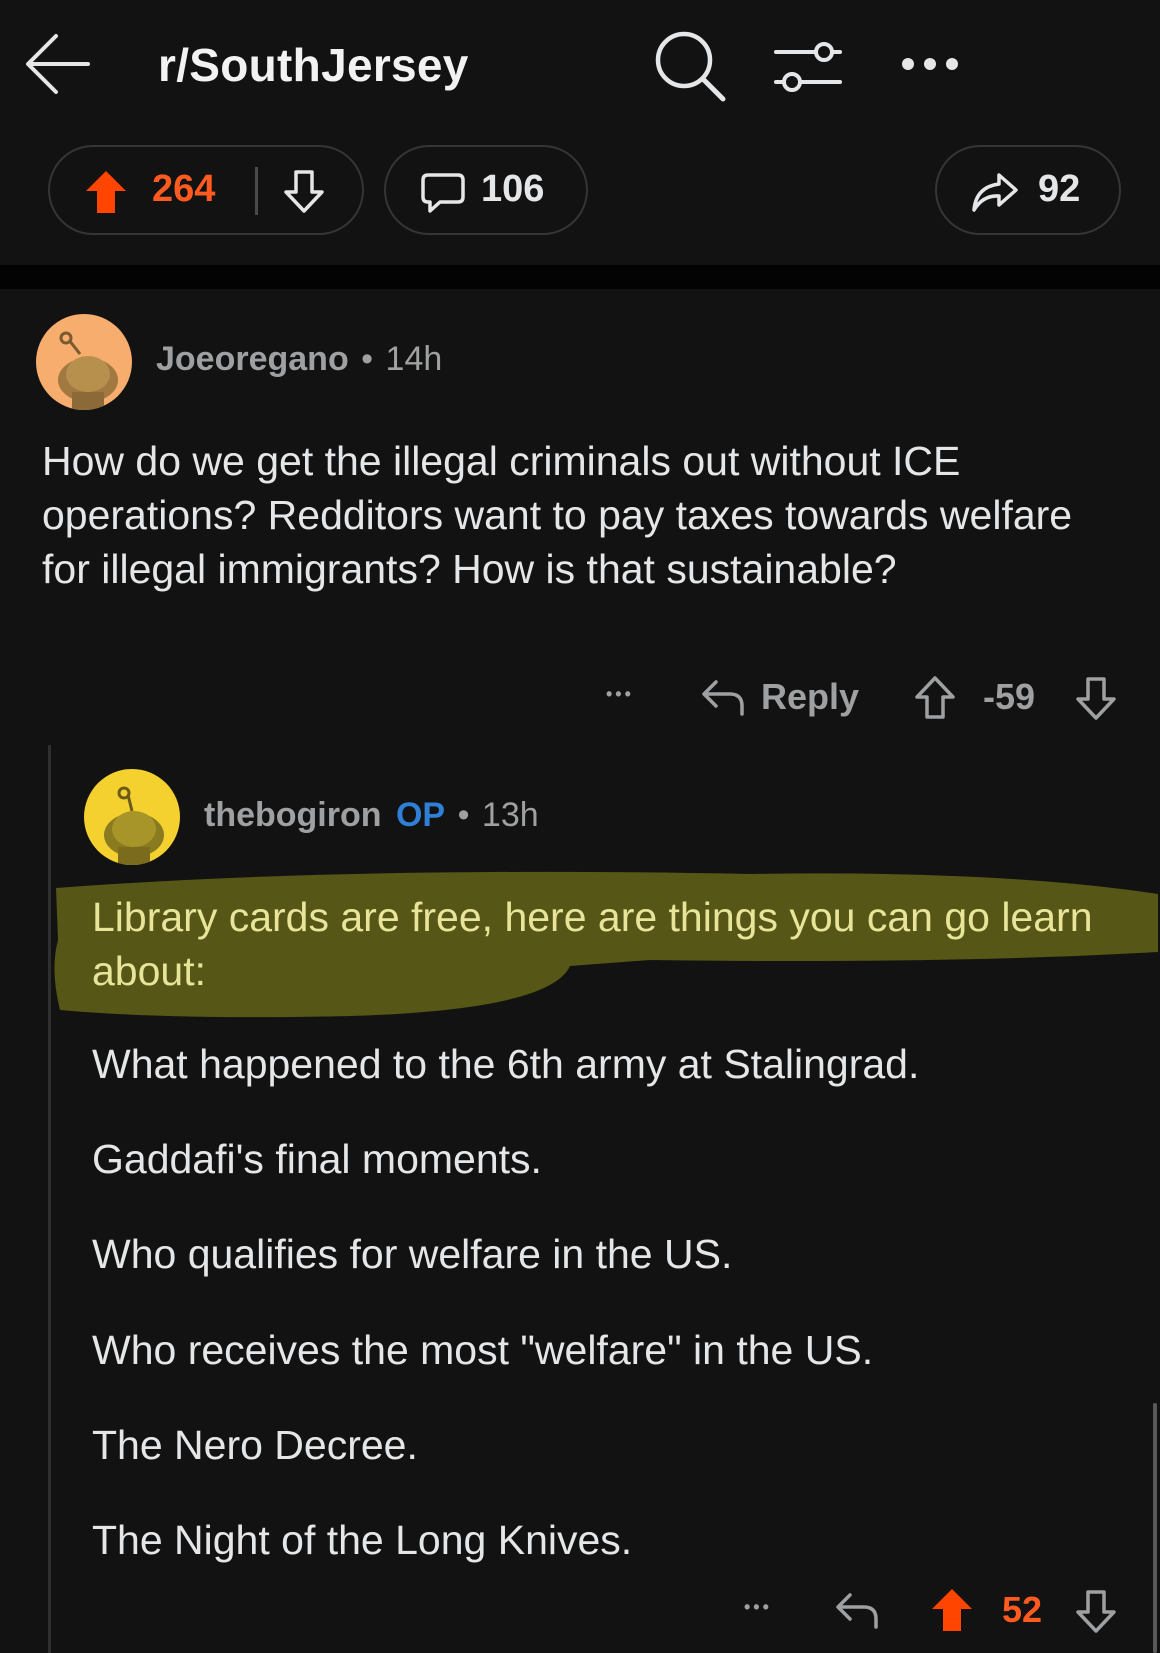 Image resolution: width=1160 pixels, height=1653 pixels. I want to click on reply-button: Reply, so click(810, 697).